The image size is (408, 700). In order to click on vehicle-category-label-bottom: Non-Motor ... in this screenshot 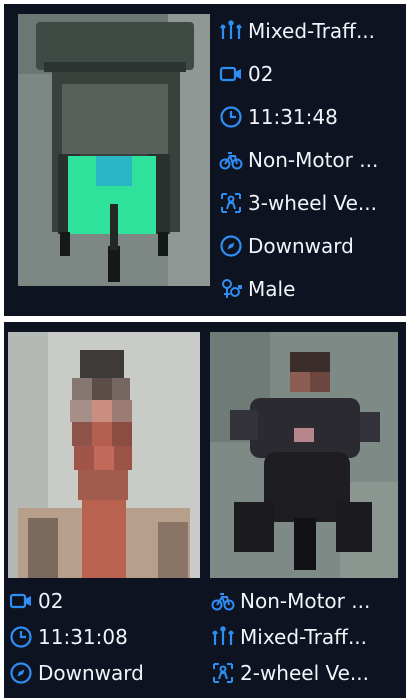, I will do `click(305, 601)`.